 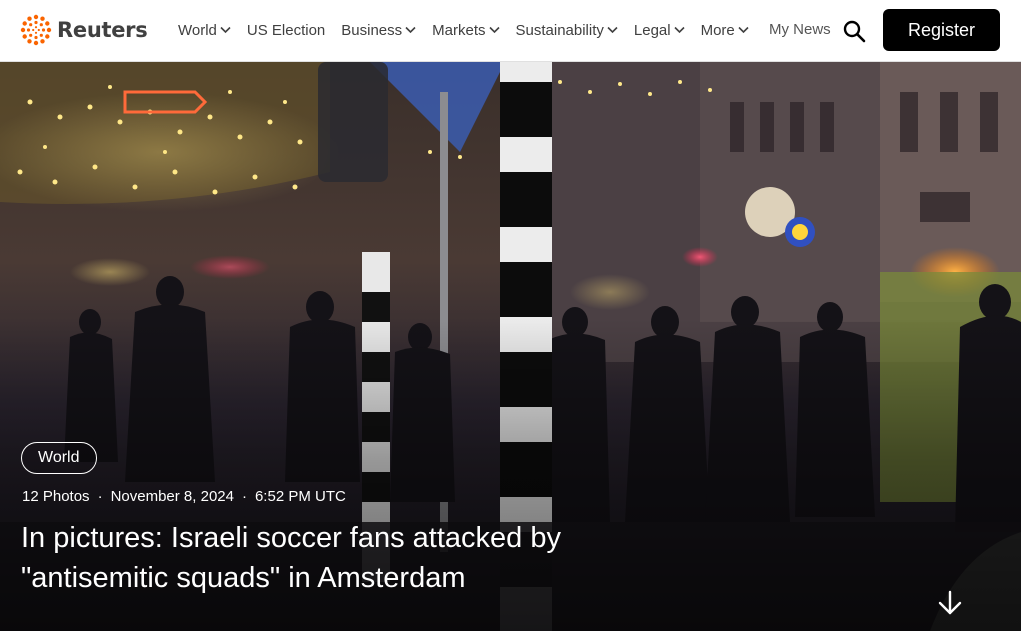 I want to click on search-icon, so click(x=854, y=31).